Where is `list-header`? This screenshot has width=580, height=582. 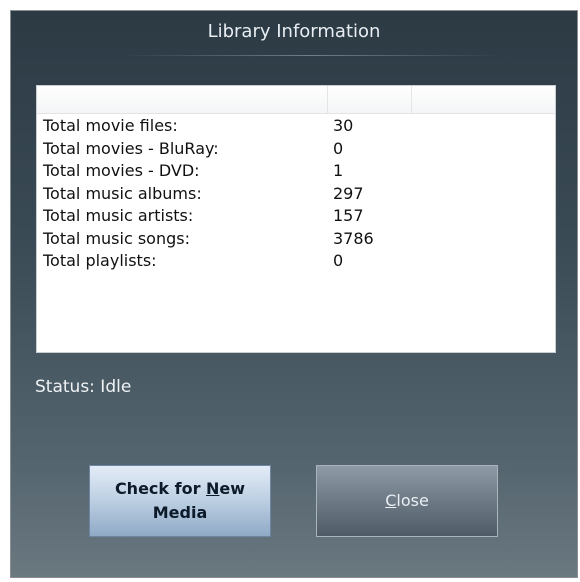
list-header is located at coordinates (296, 100).